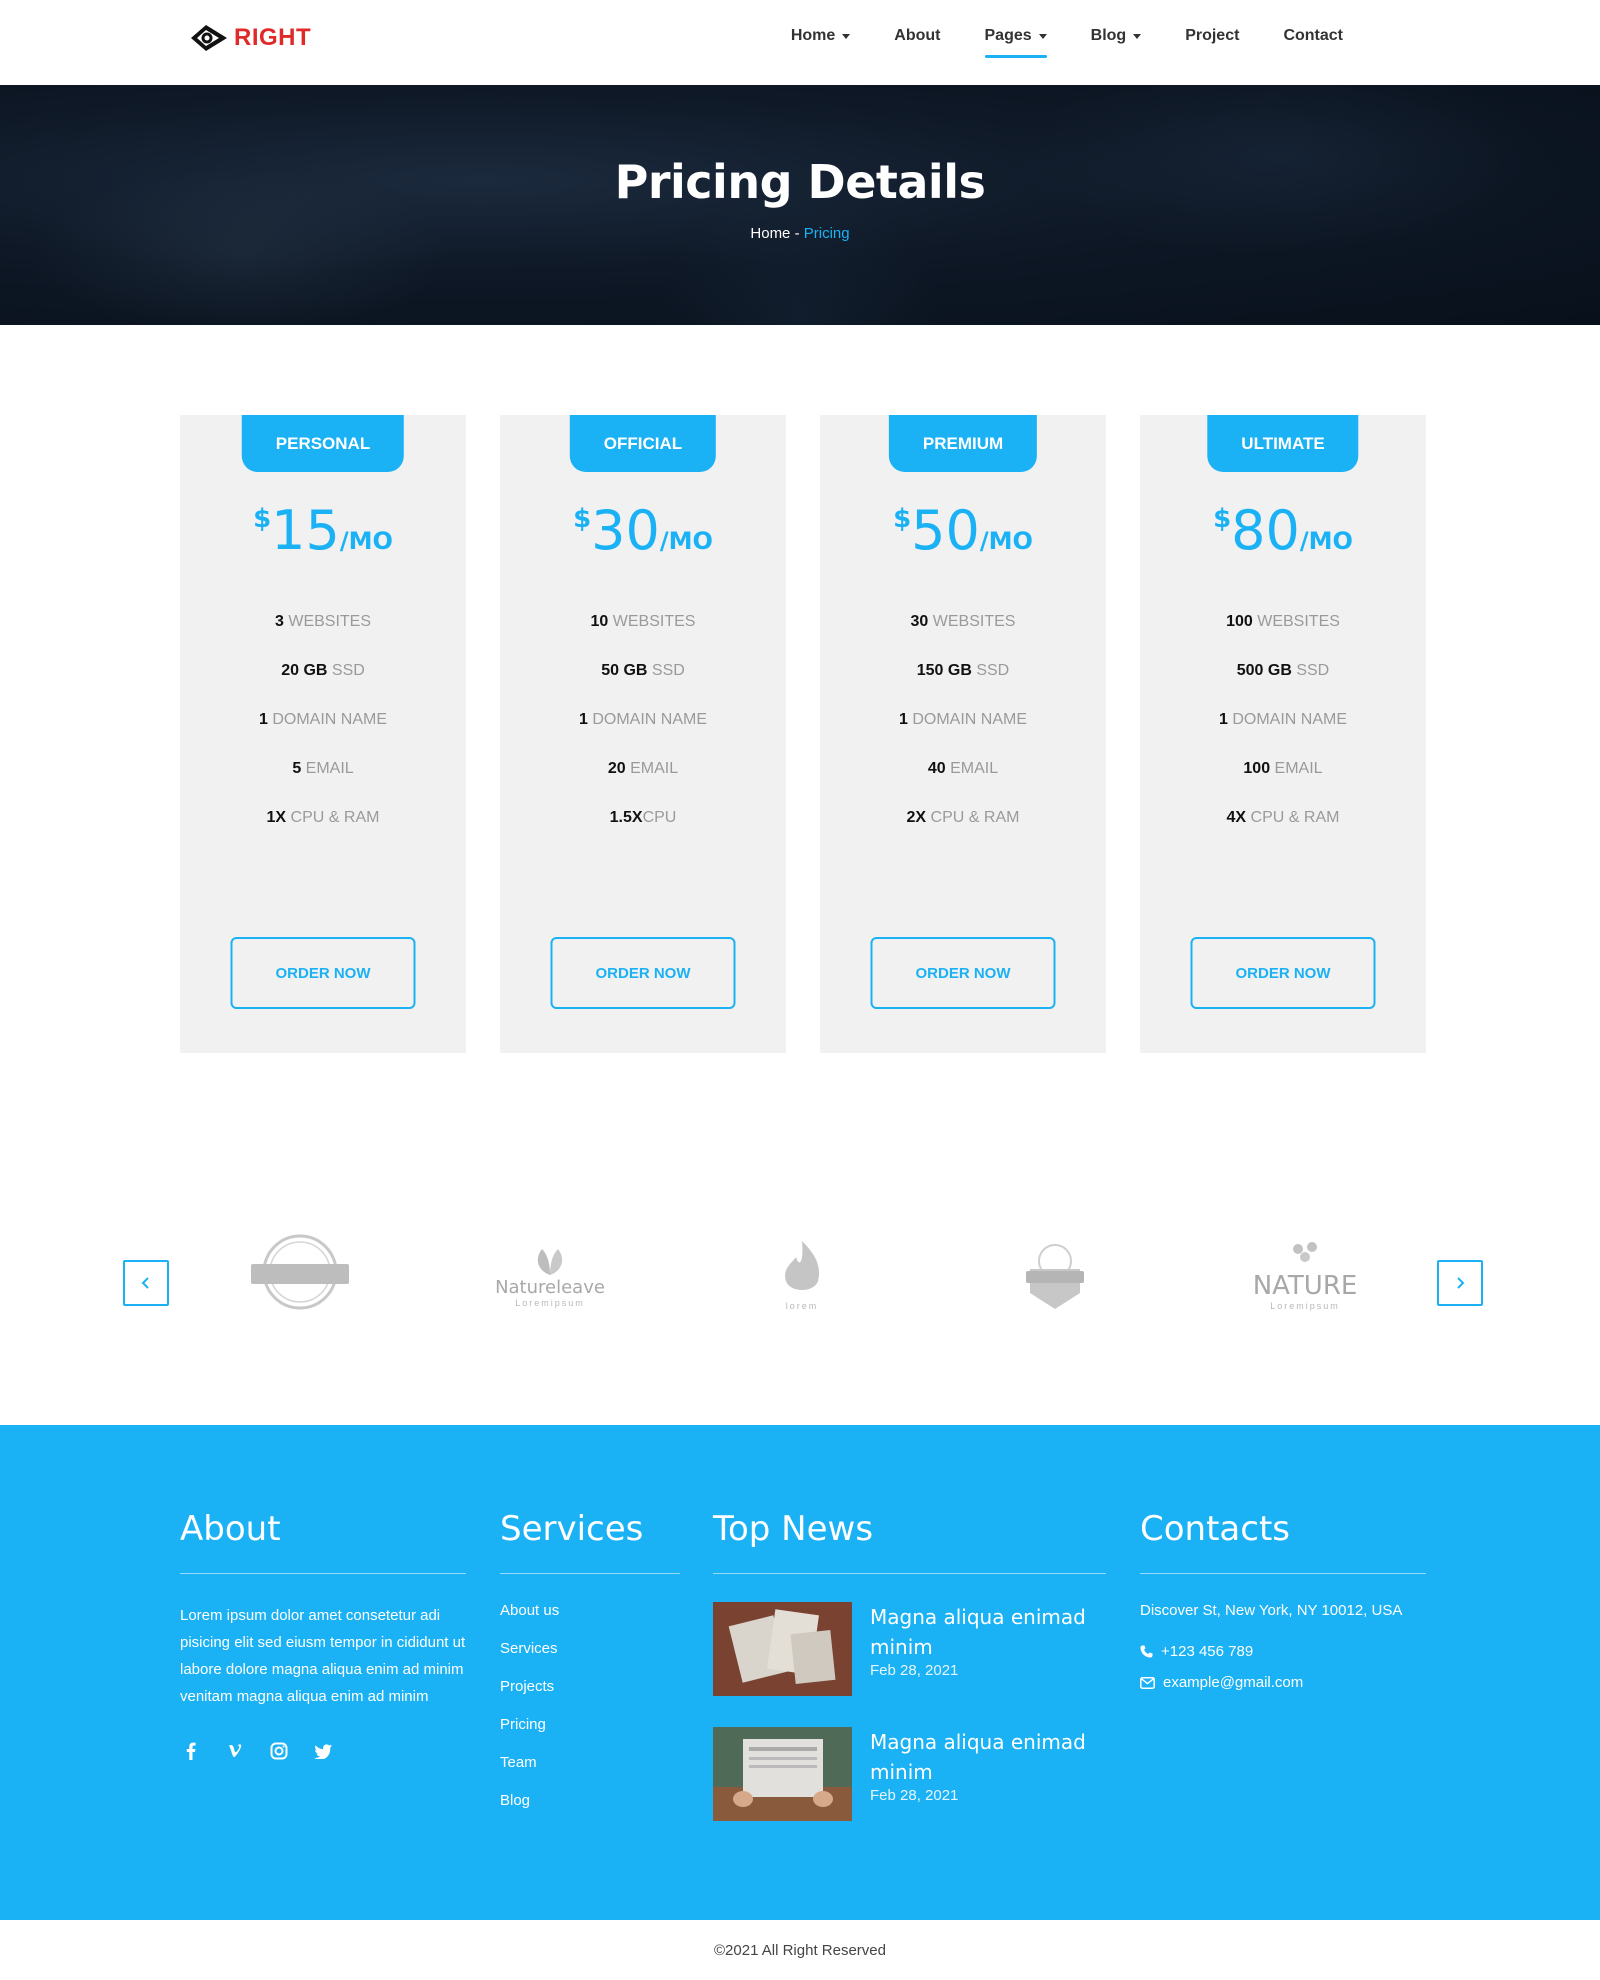  Describe the element at coordinates (1460, 1283) in the screenshot. I see `carousel-next-button` at that location.